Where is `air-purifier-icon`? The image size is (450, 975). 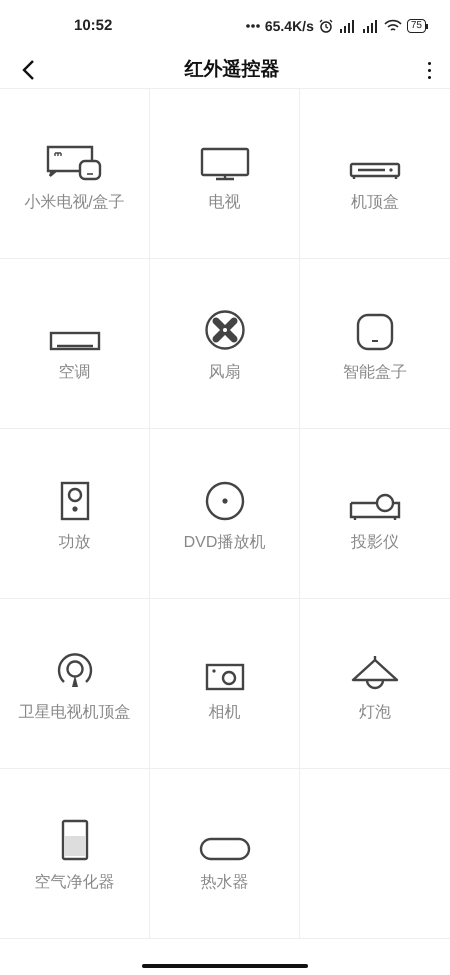 air-purifier-icon is located at coordinates (74, 840).